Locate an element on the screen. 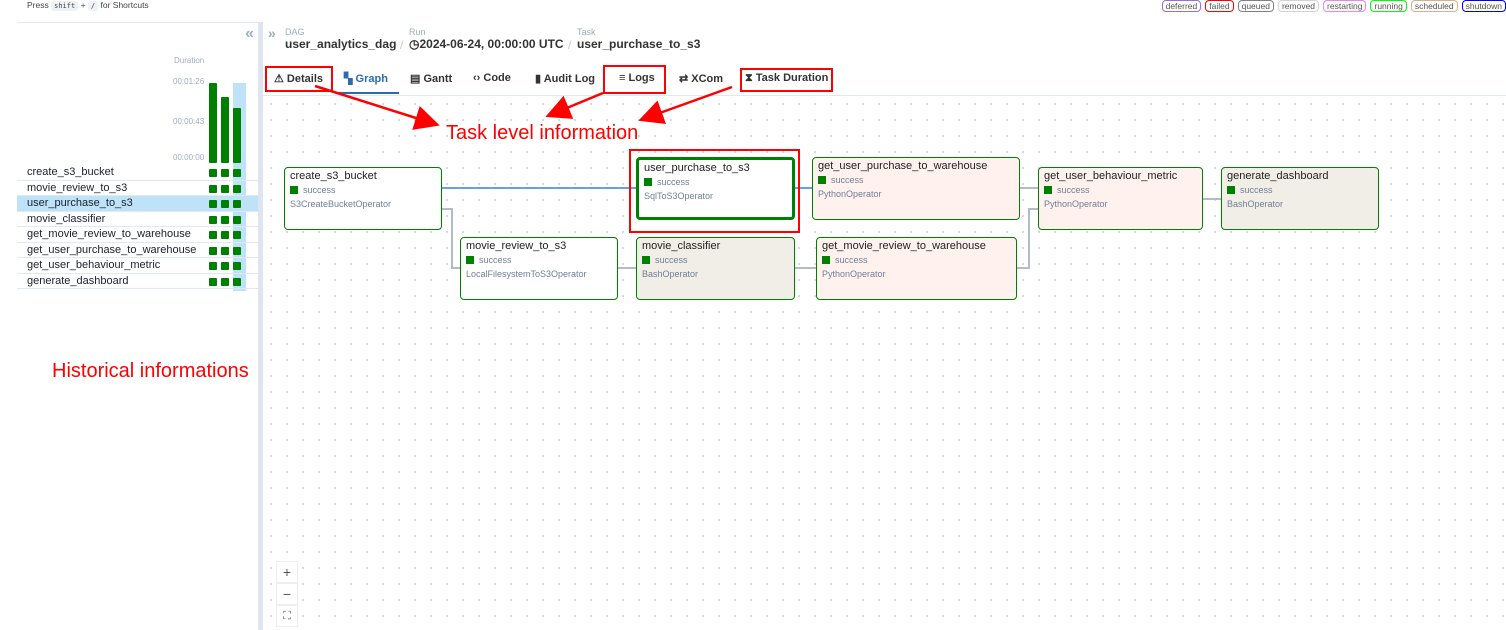 The width and height of the screenshot is (1506, 630). annotation-arrows is located at coordinates (523, 107).